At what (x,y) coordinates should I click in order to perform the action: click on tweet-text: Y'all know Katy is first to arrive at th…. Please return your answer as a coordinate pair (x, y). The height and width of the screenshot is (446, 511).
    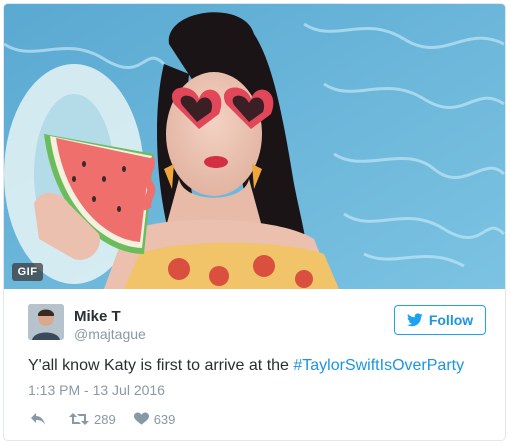
    Looking at the image, I should click on (246, 366).